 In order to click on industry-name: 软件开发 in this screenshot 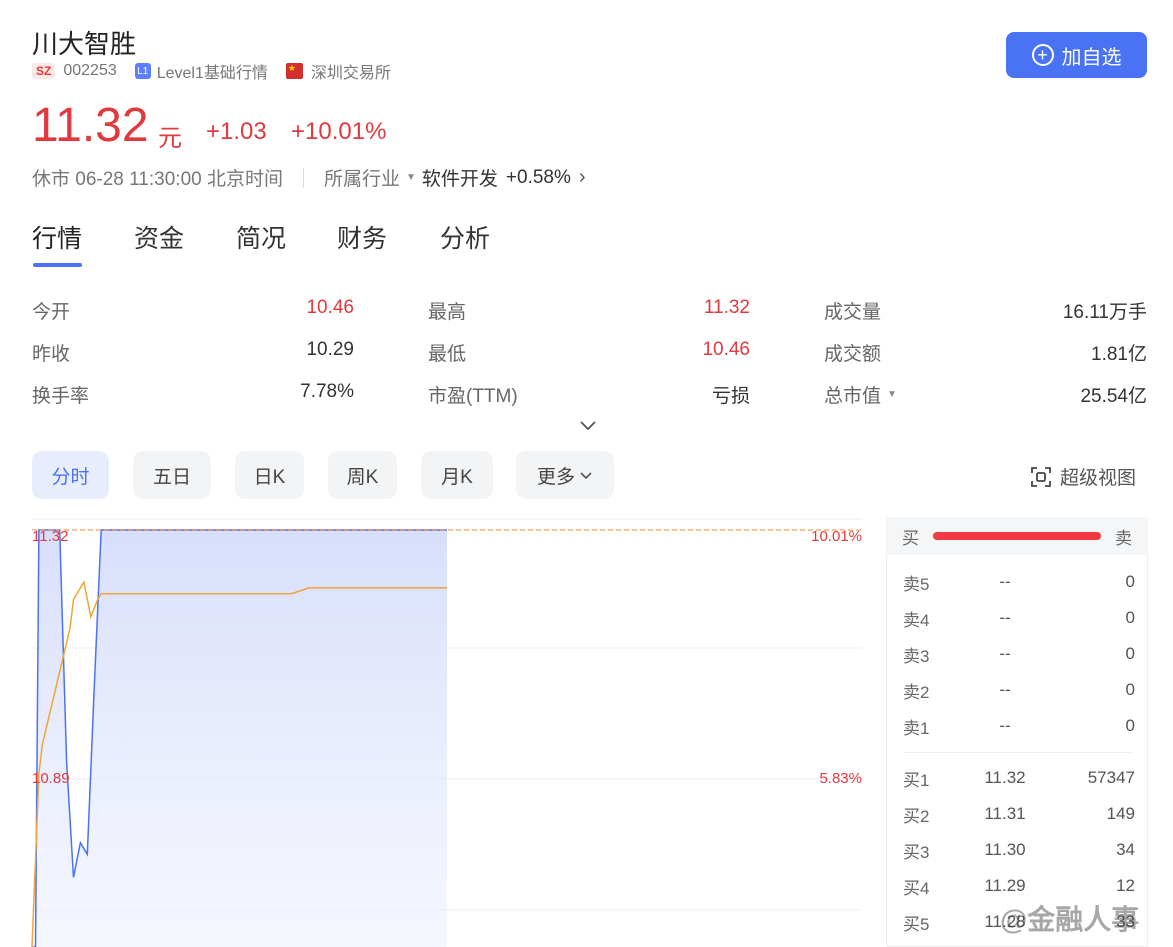, I will do `click(459, 179)`.